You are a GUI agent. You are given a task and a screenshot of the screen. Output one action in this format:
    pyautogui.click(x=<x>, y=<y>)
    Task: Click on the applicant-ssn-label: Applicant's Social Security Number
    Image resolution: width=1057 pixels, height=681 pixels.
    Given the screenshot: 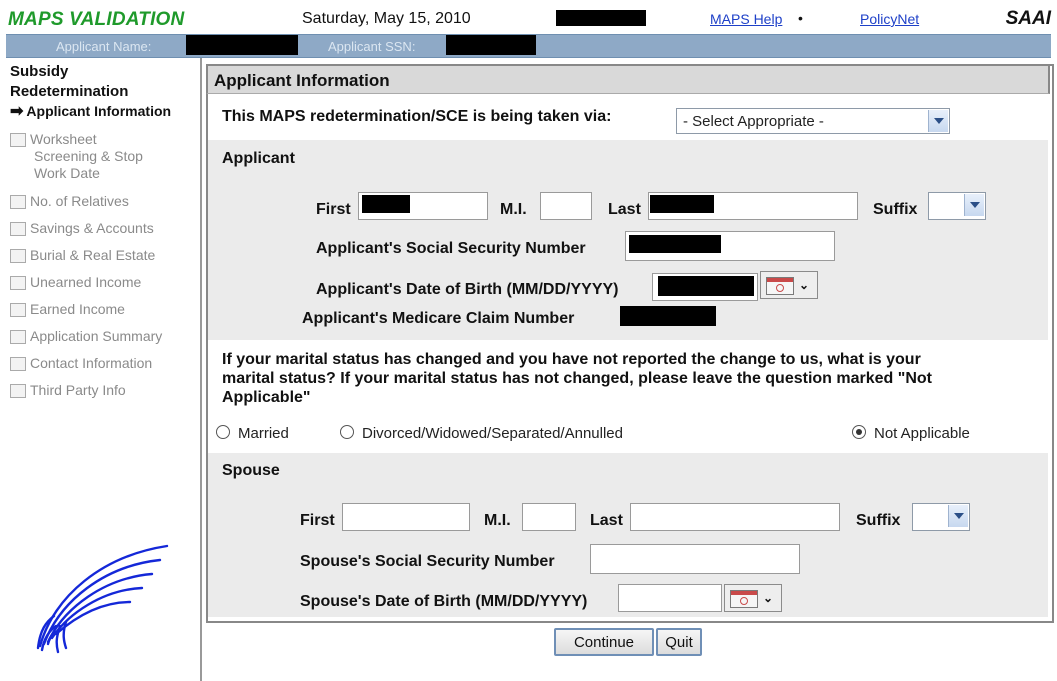 What is the action you would take?
    pyautogui.click(x=451, y=248)
    